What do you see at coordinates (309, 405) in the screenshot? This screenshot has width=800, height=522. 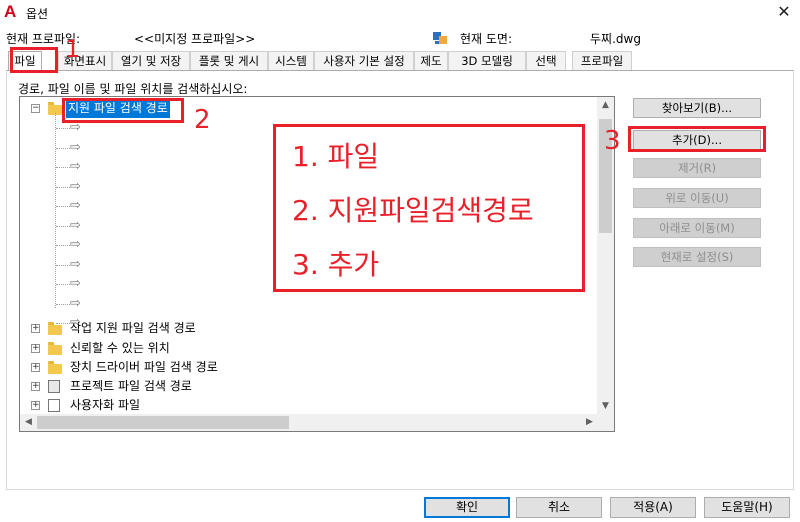 I see `tree-node-customization: + 사용자화 파일` at bounding box center [309, 405].